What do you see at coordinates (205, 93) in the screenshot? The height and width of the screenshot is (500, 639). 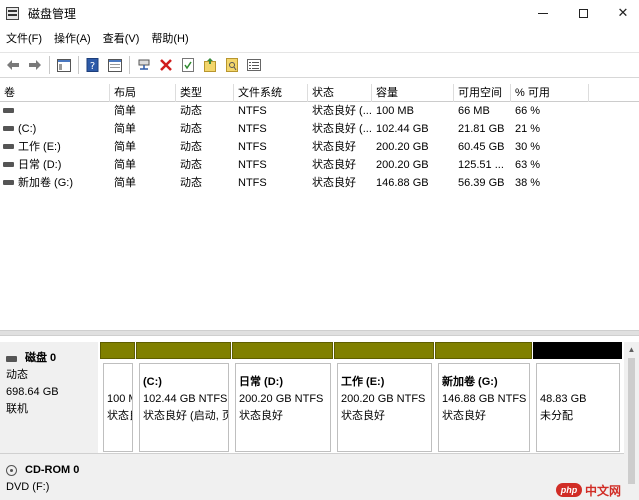 I see `column-header-type: 类型` at bounding box center [205, 93].